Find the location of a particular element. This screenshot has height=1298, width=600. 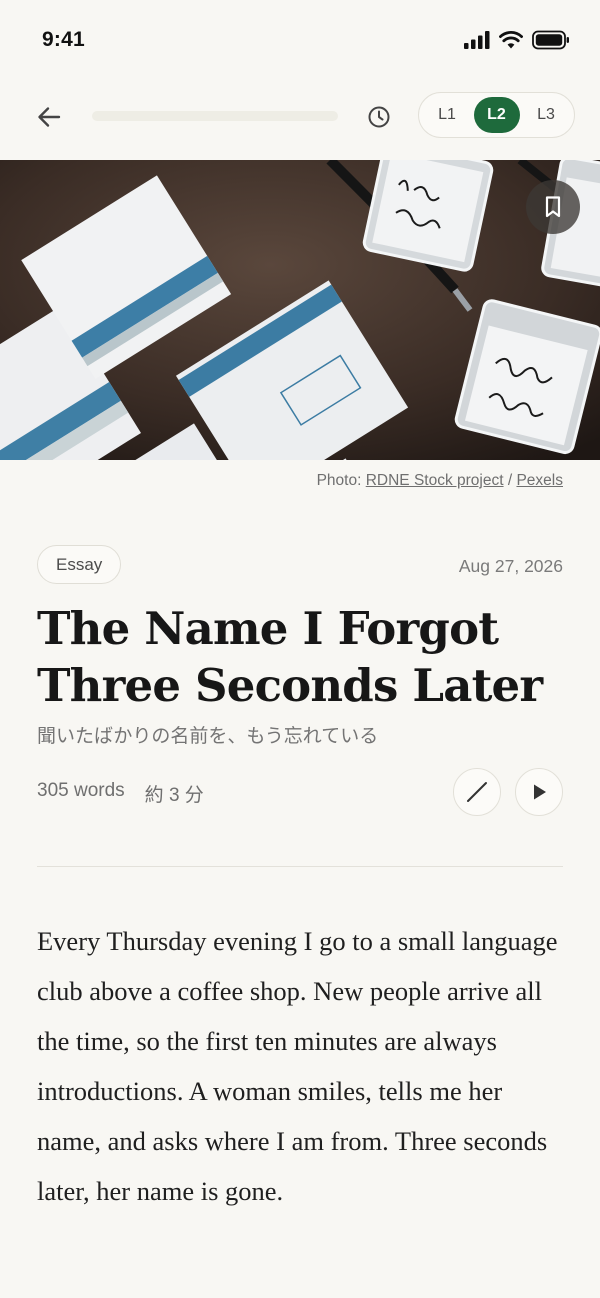

word-count: 305 words is located at coordinates (81, 790).